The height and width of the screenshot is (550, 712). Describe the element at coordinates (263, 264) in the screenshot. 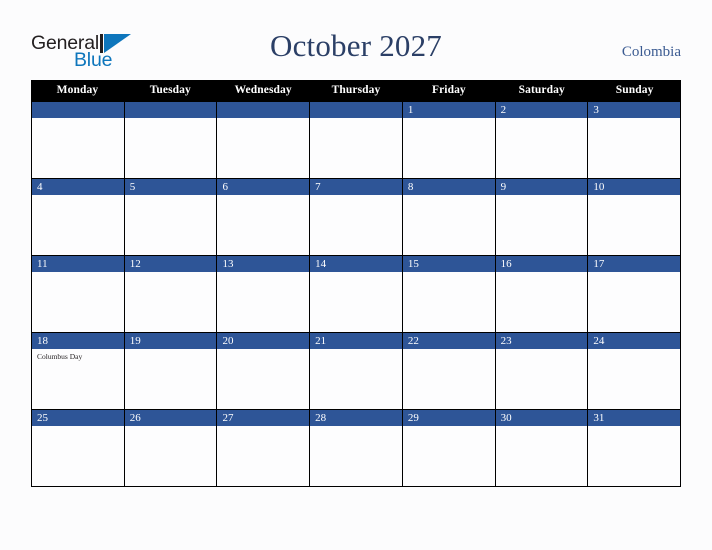

I see `day-number: 13` at that location.